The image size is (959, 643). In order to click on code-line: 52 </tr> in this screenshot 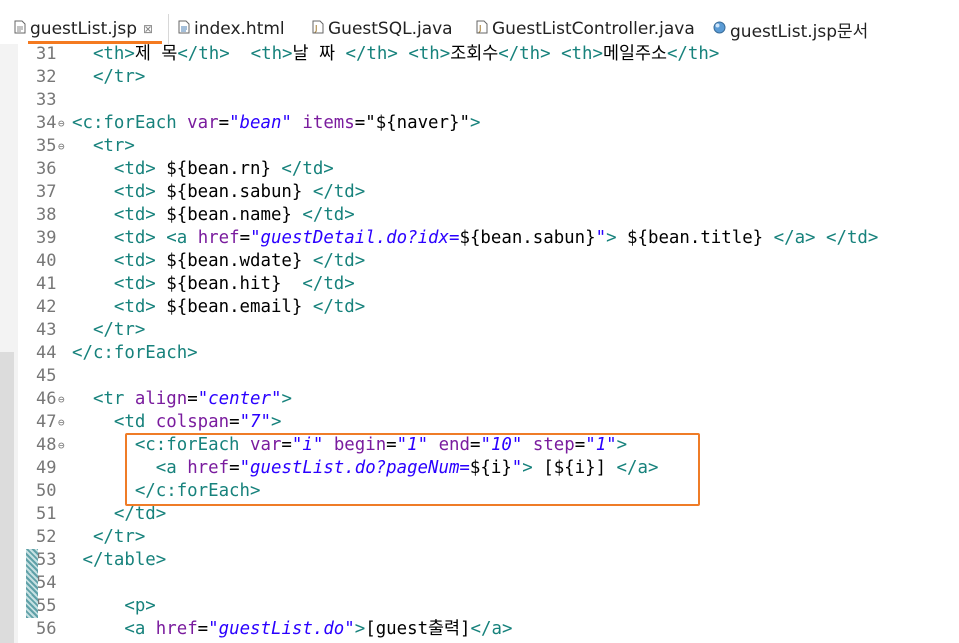, I will do `click(479, 537)`.